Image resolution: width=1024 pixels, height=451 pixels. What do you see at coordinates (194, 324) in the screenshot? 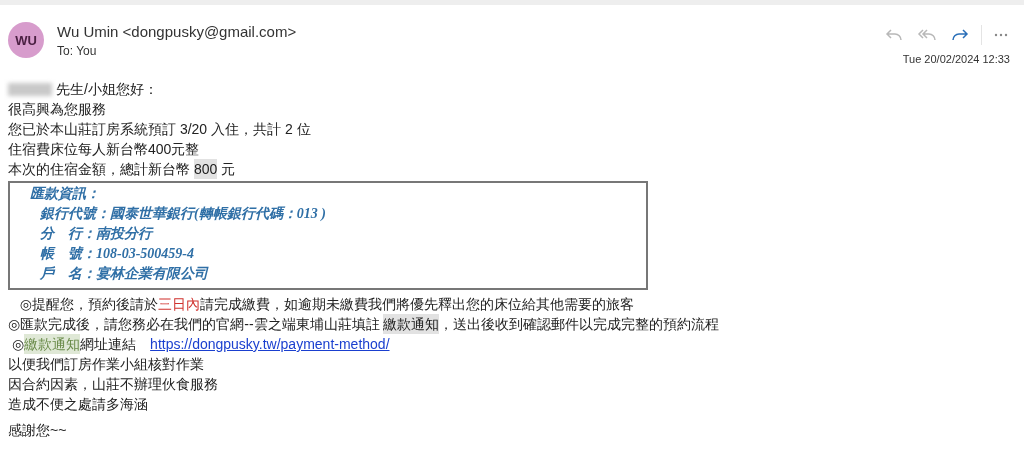
I see `body-text: ◎匯款完成後，請您務必在我們的官網--雲之端東埔山莊填註` at bounding box center [194, 324].